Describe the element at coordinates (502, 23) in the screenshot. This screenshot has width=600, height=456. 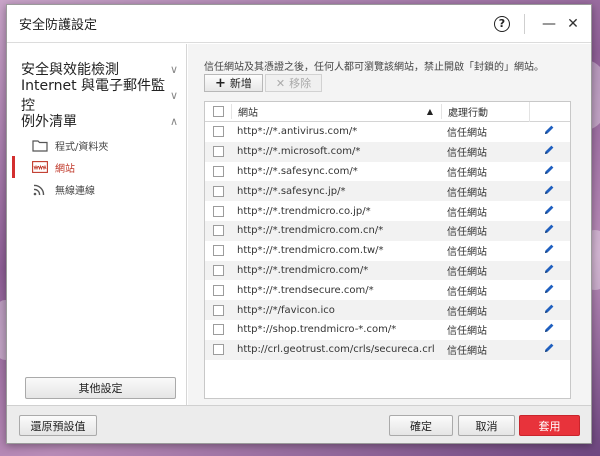
I see `help-icon: ?` at that location.